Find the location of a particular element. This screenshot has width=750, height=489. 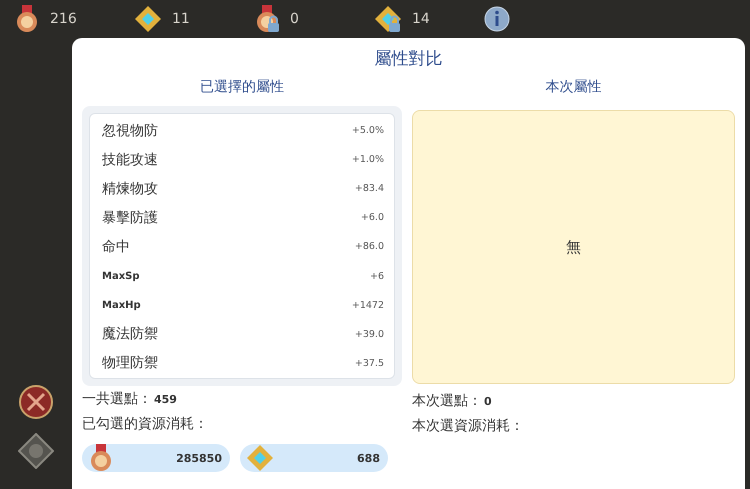

column-header: 本次屬性 is located at coordinates (573, 87).